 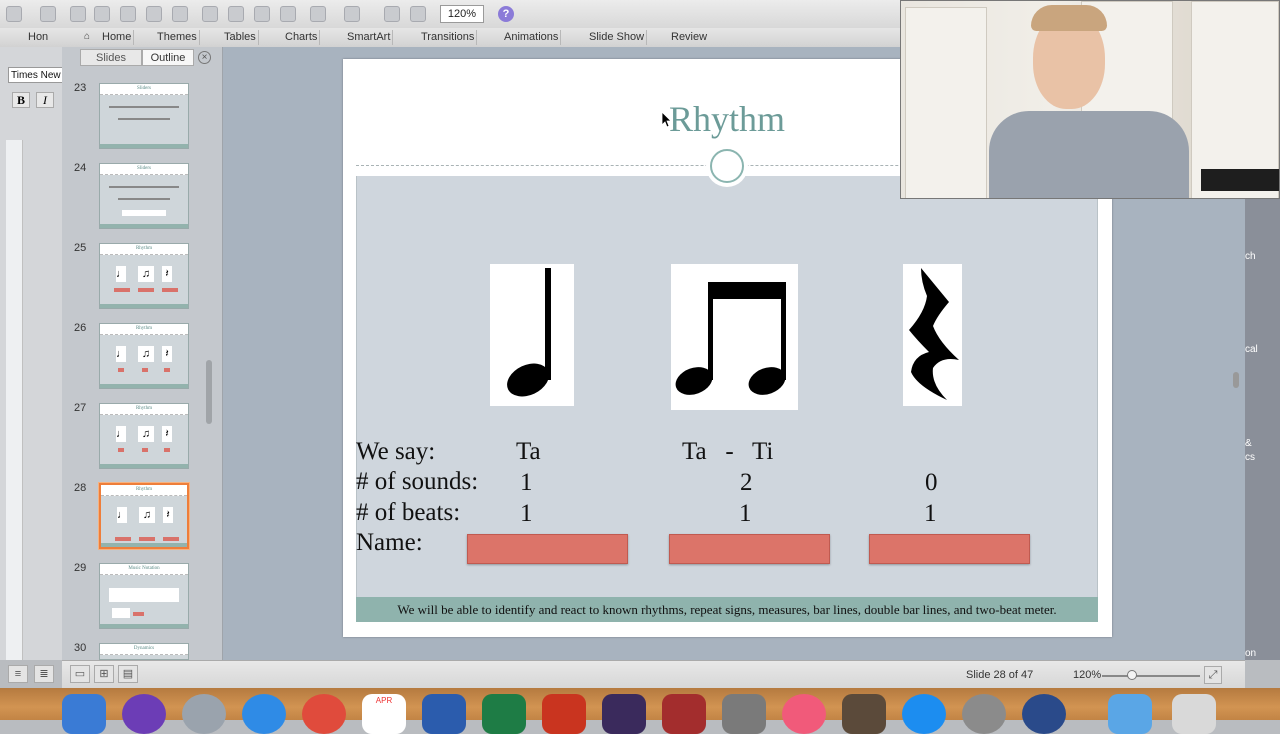 I want to click on dictionary-icon, so click(x=684, y=714).